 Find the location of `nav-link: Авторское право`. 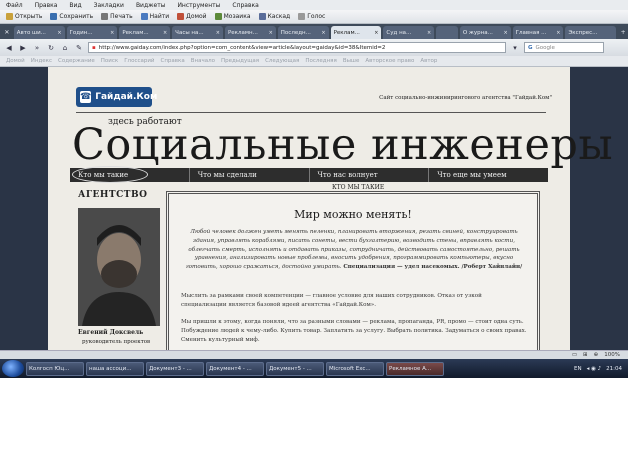

nav-link: Авторское право is located at coordinates (389, 61).